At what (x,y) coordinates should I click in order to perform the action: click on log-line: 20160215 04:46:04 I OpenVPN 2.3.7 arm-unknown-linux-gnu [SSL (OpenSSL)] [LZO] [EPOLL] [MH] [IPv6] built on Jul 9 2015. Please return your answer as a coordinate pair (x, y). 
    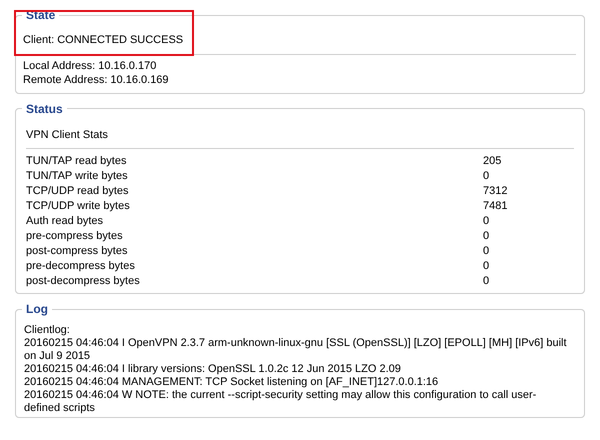
    Looking at the image, I should click on (296, 350).